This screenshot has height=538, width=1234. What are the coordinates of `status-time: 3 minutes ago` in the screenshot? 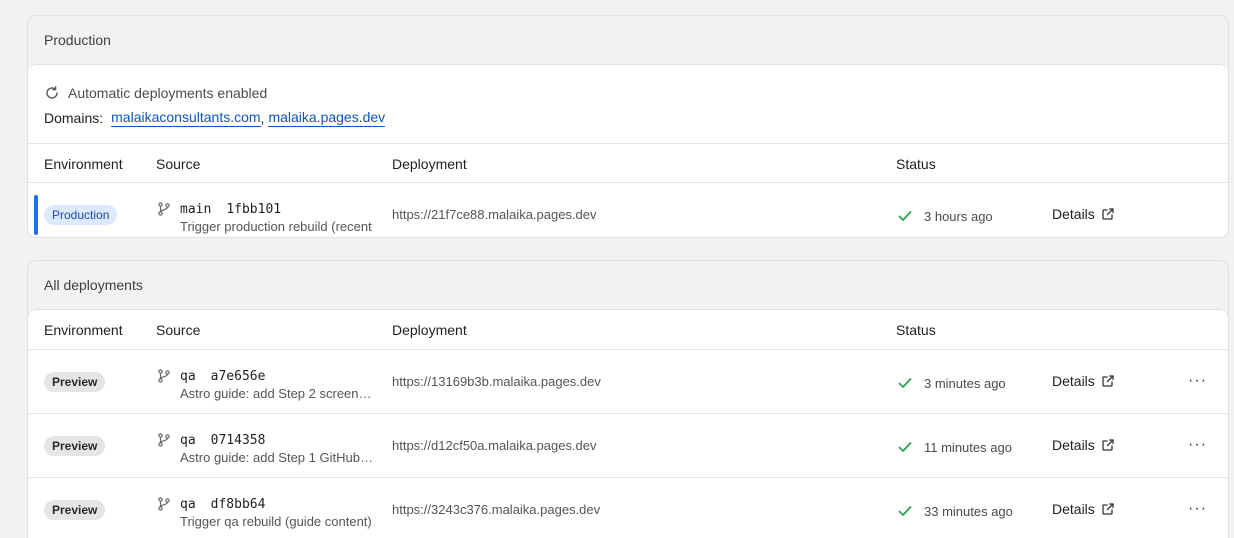 It's located at (965, 383).